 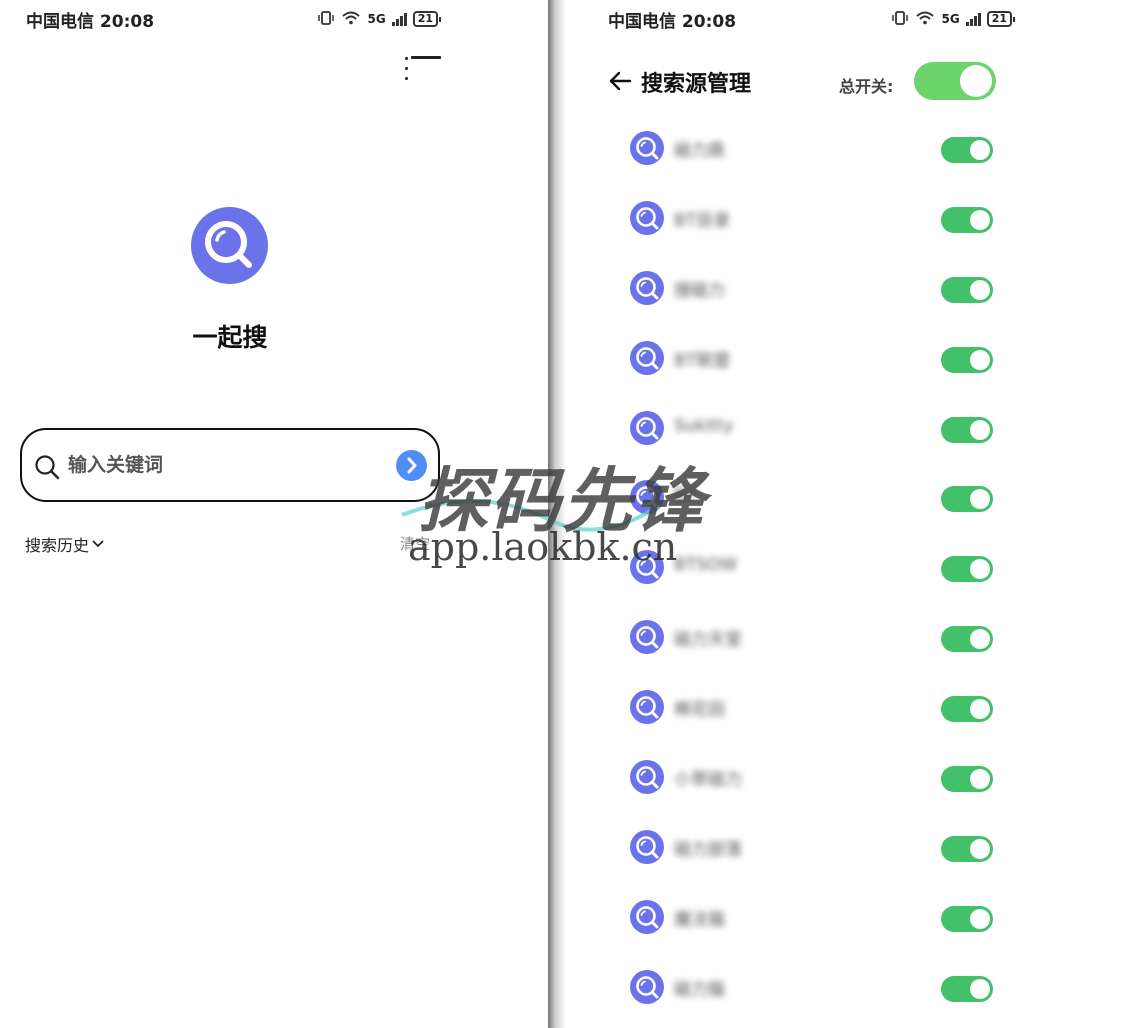 What do you see at coordinates (98, 544) in the screenshot?
I see `chevron-down-icon` at bounding box center [98, 544].